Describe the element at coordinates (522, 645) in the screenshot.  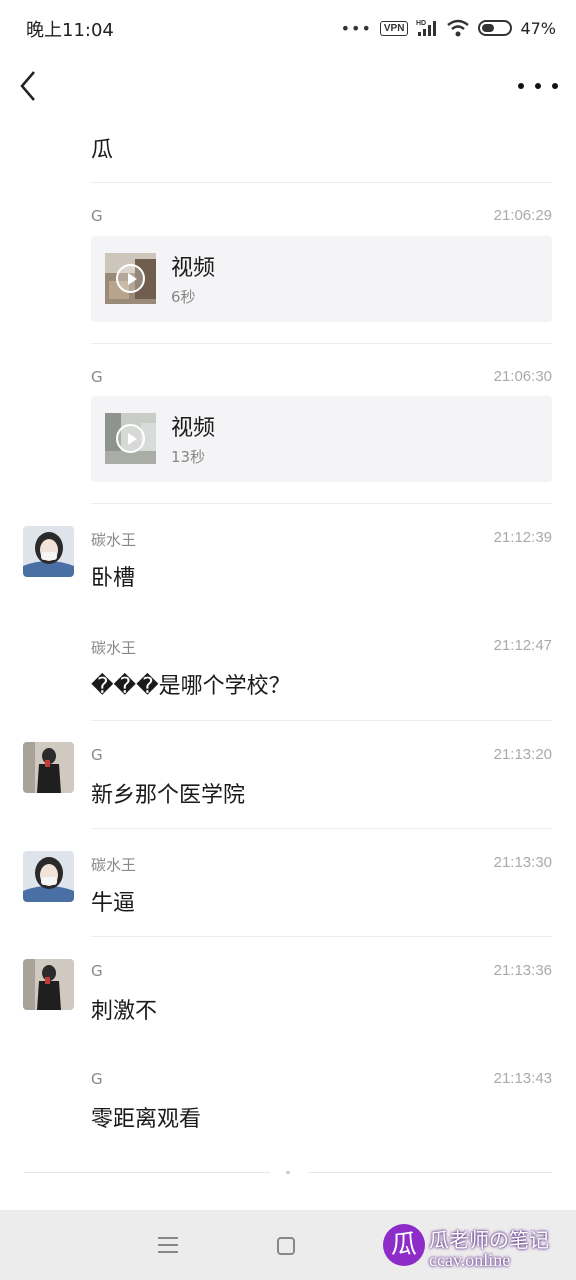
I see `message-time: 21:12:47` at that location.